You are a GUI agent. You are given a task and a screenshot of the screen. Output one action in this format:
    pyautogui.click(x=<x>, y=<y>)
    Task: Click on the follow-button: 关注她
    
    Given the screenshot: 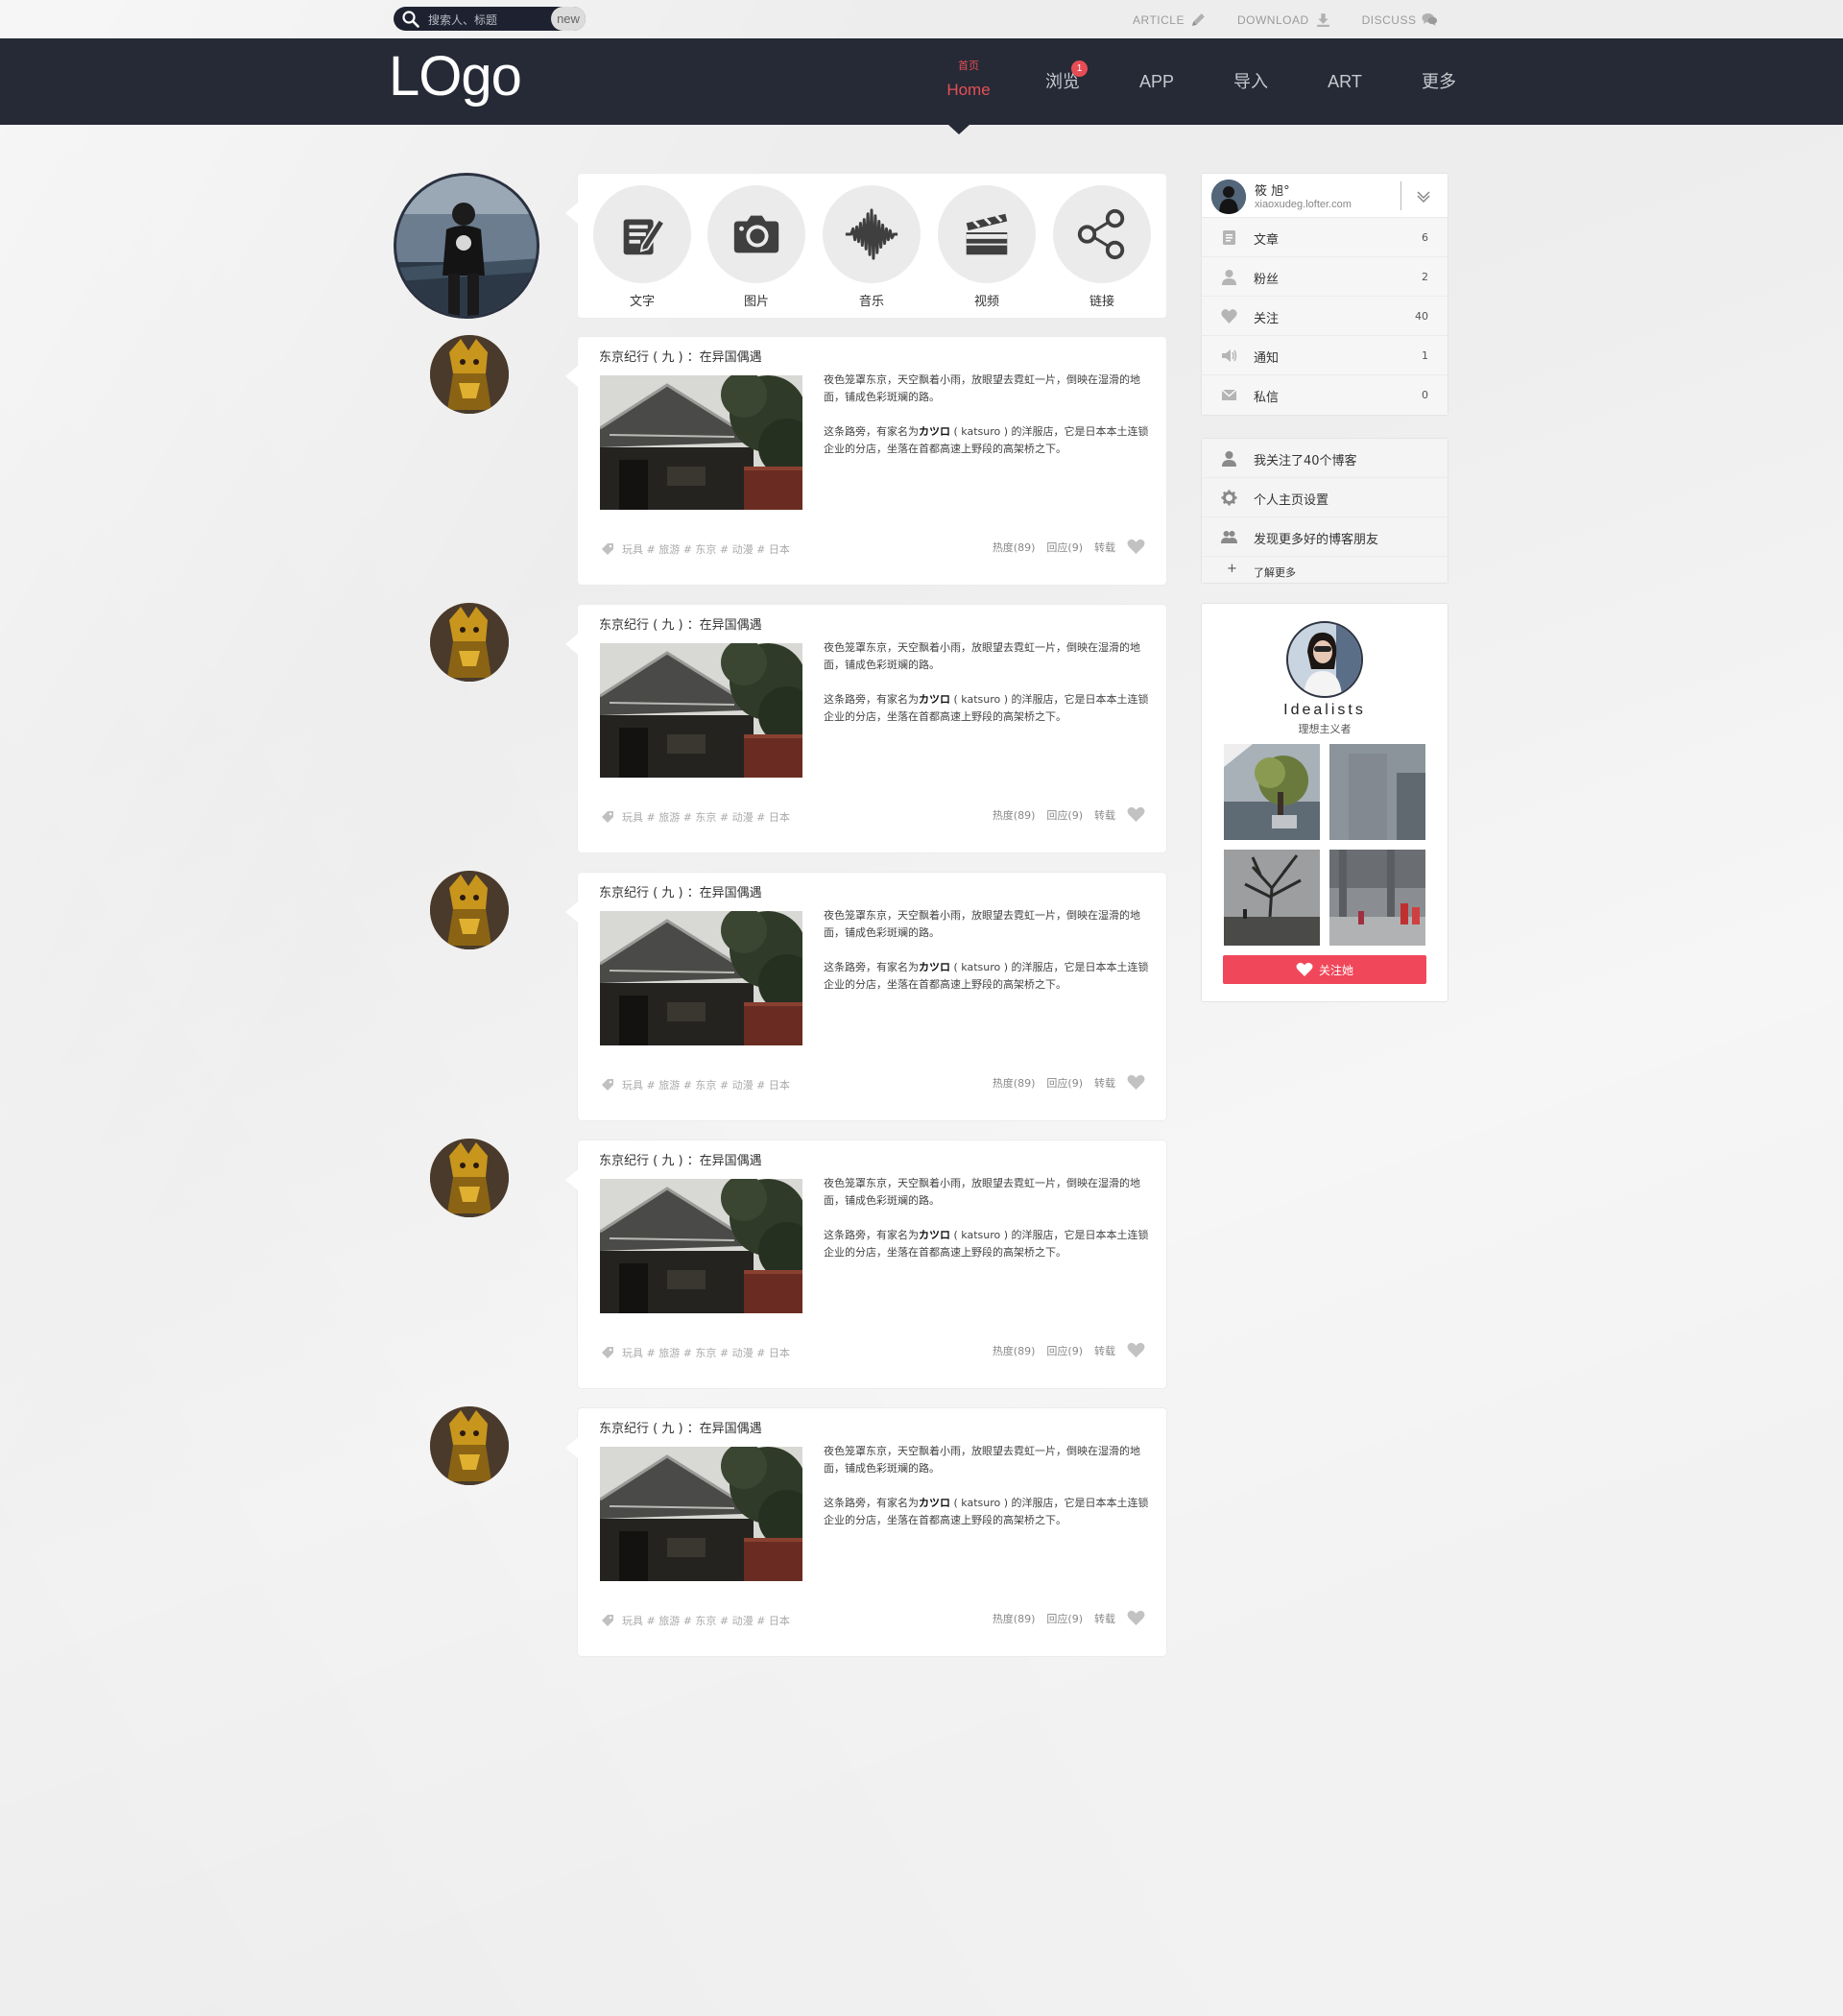 What is the action you would take?
    pyautogui.click(x=1324, y=969)
    